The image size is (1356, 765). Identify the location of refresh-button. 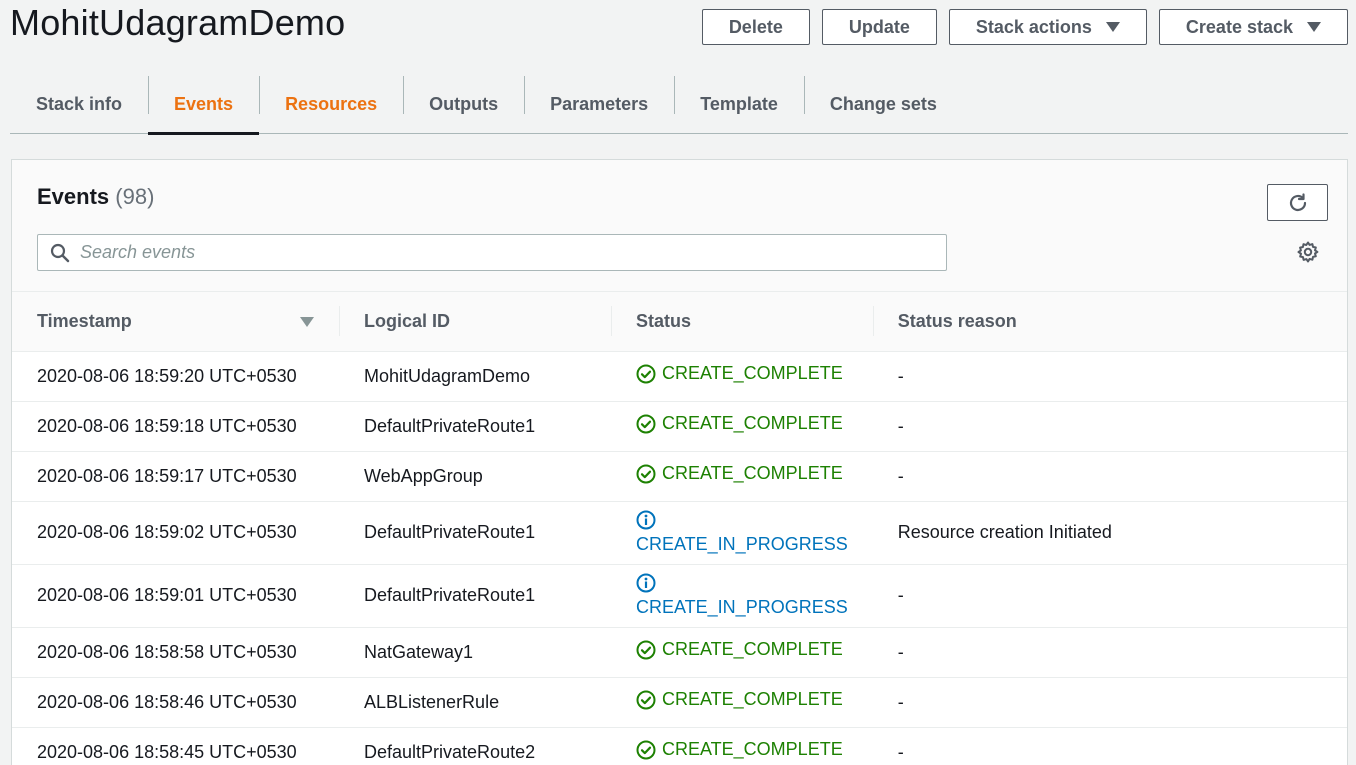
(1297, 202).